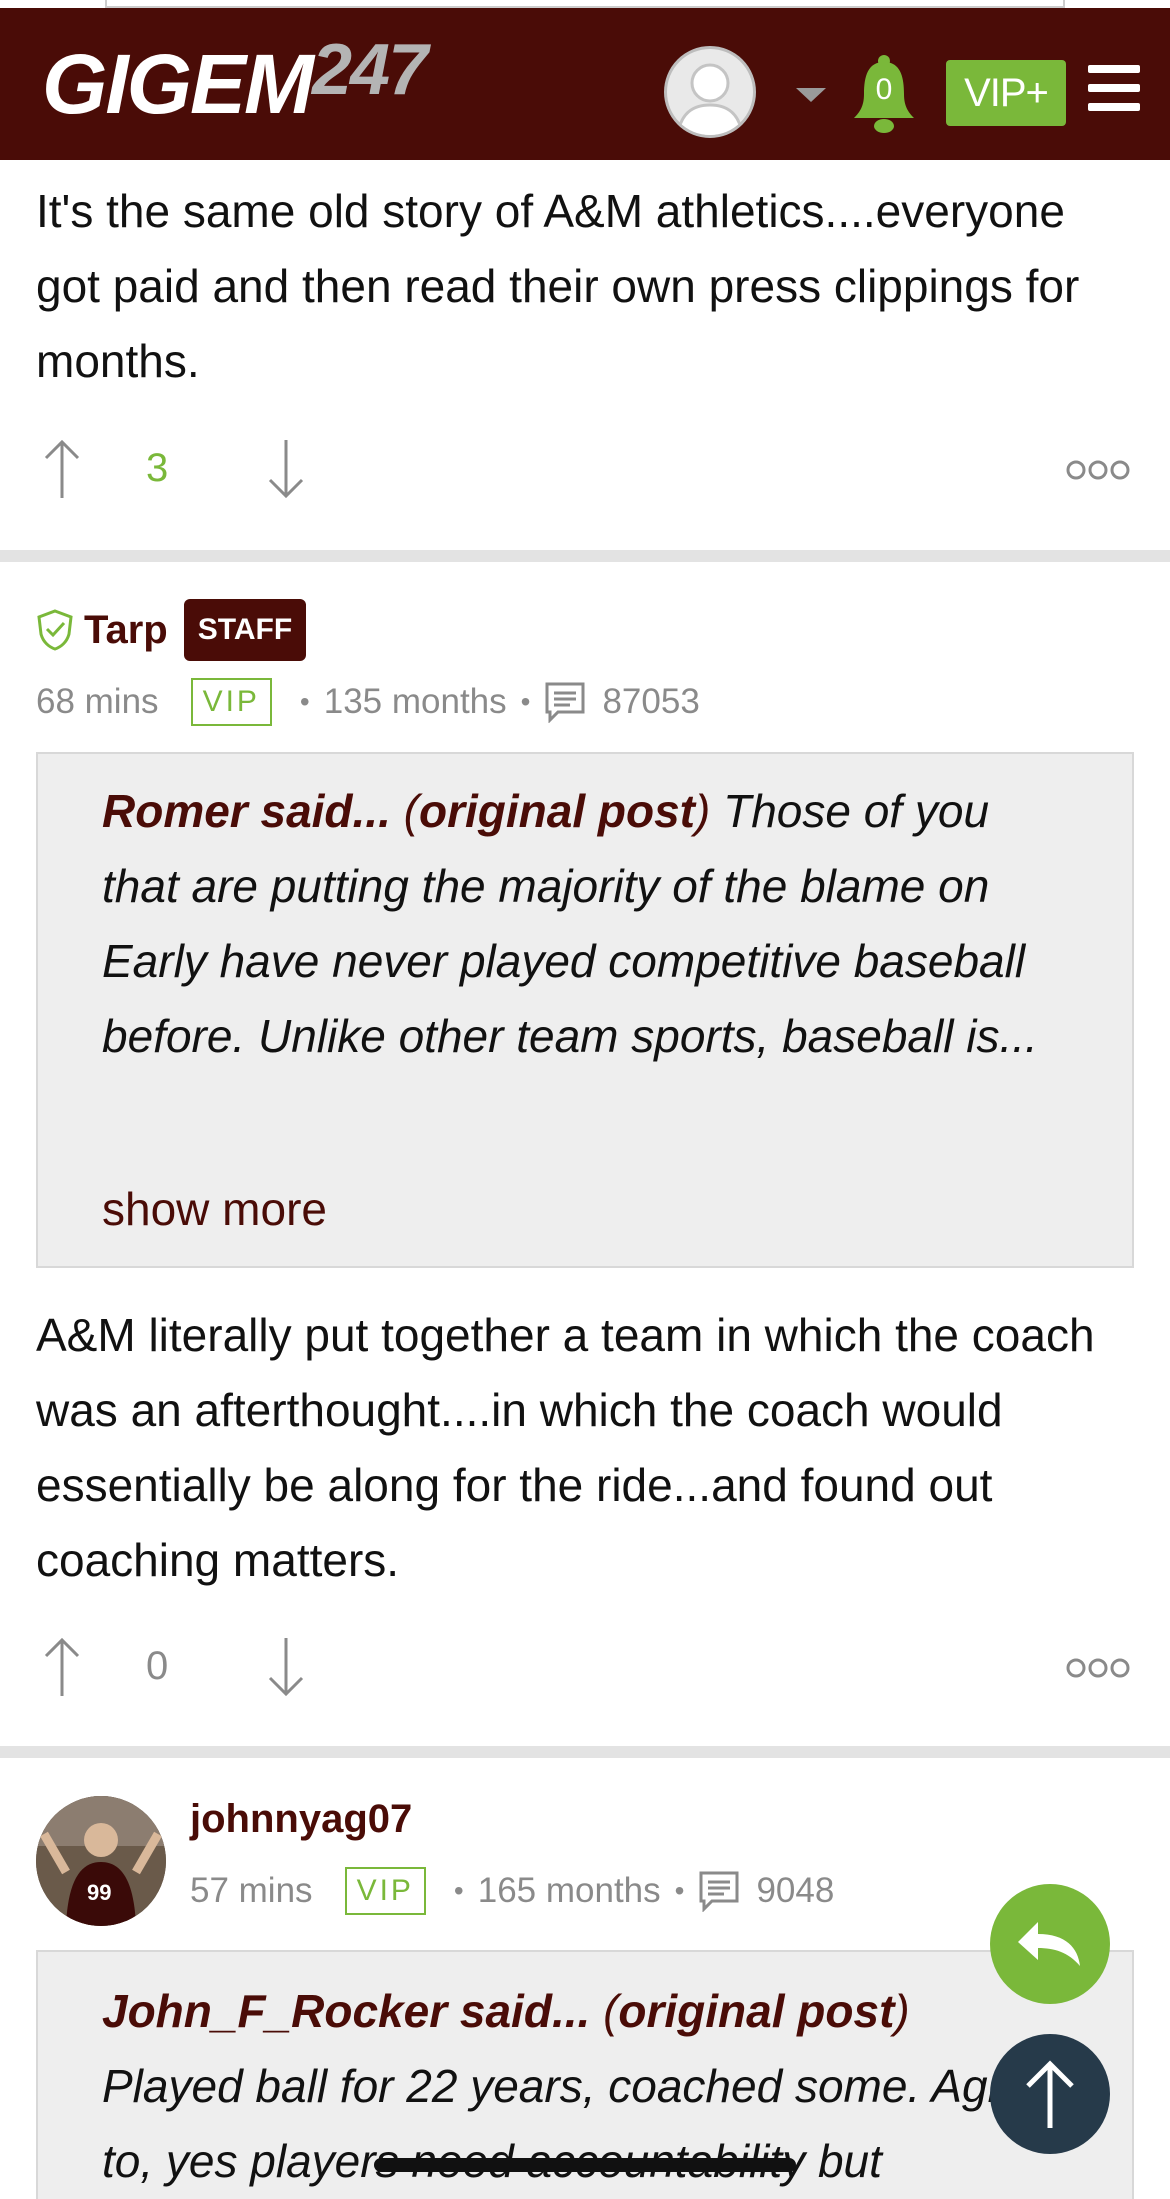  I want to click on reply-icon, so click(1049, 1944).